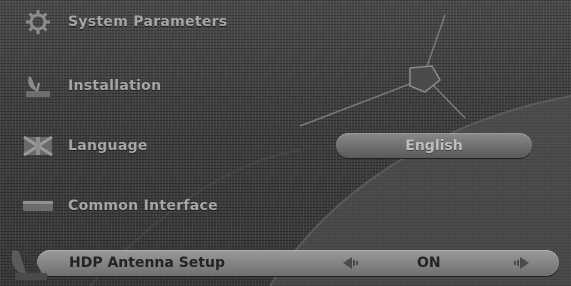  What do you see at coordinates (147, 263) in the screenshot?
I see `hdp-antenna-setup-label: HDP Antenna Setup` at bounding box center [147, 263].